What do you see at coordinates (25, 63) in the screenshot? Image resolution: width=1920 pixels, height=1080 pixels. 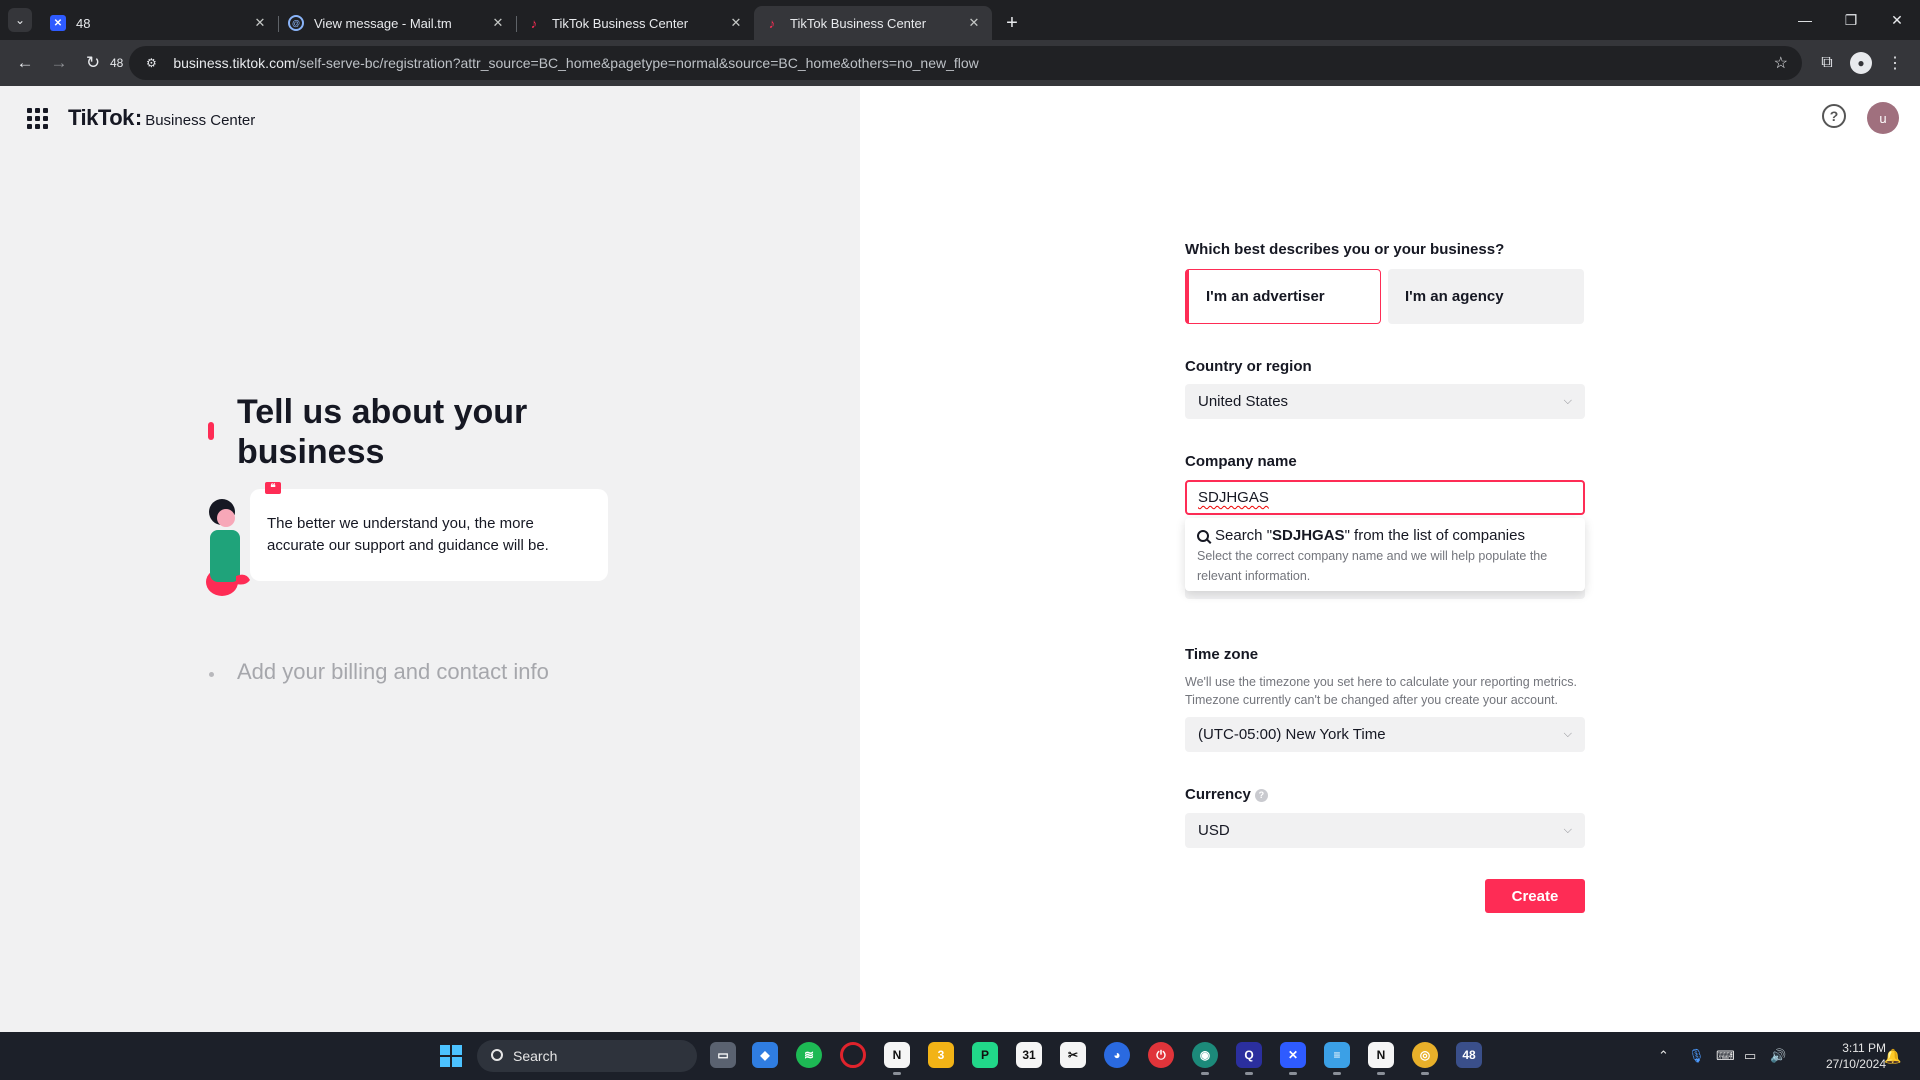 I see `back-icon: ←` at bounding box center [25, 63].